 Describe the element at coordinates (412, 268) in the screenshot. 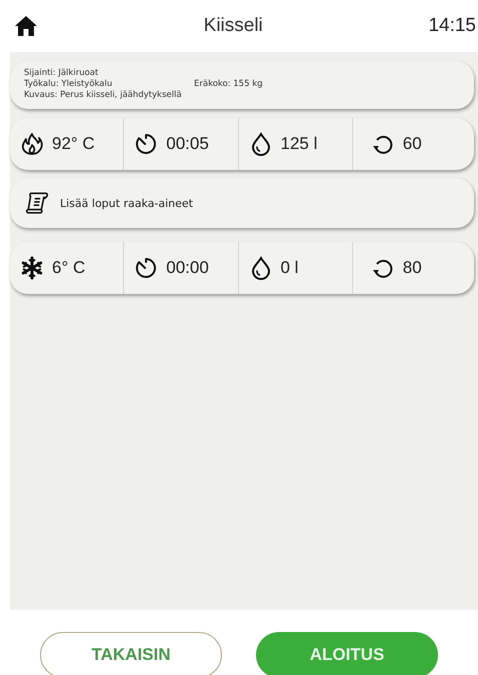

I see `rotation-speed-value: 80` at that location.